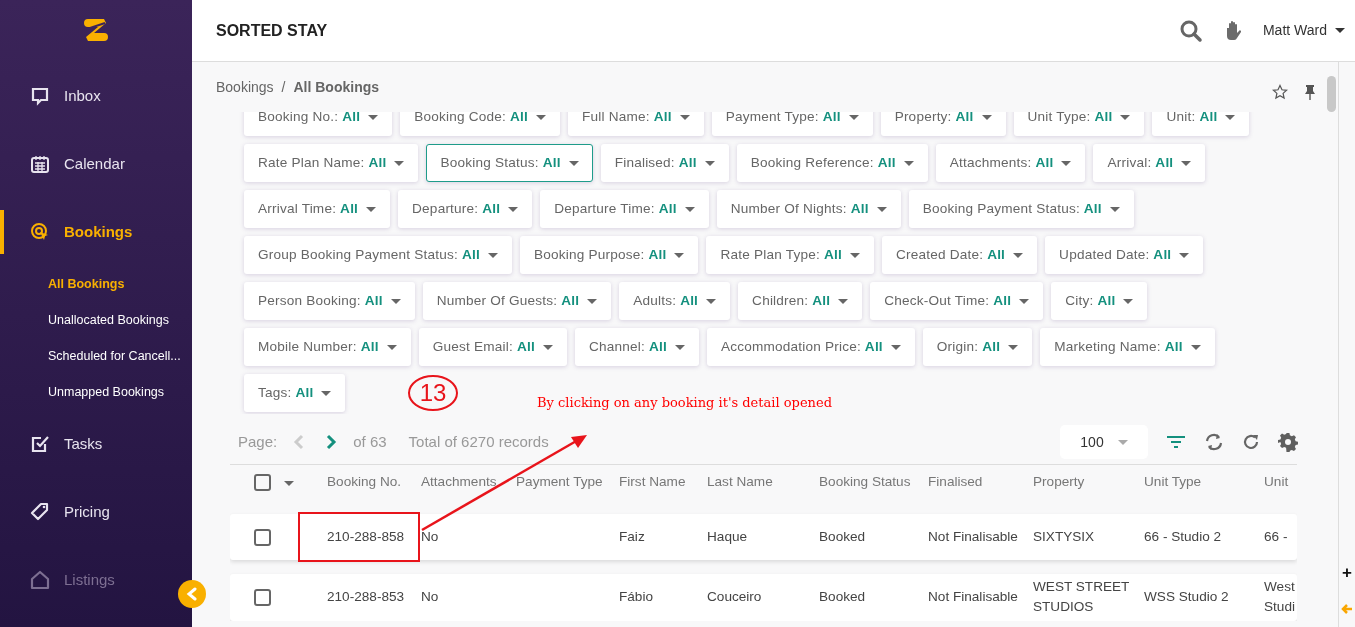  I want to click on table-cell-text: 66 - Studio 2, so click(1183, 536).